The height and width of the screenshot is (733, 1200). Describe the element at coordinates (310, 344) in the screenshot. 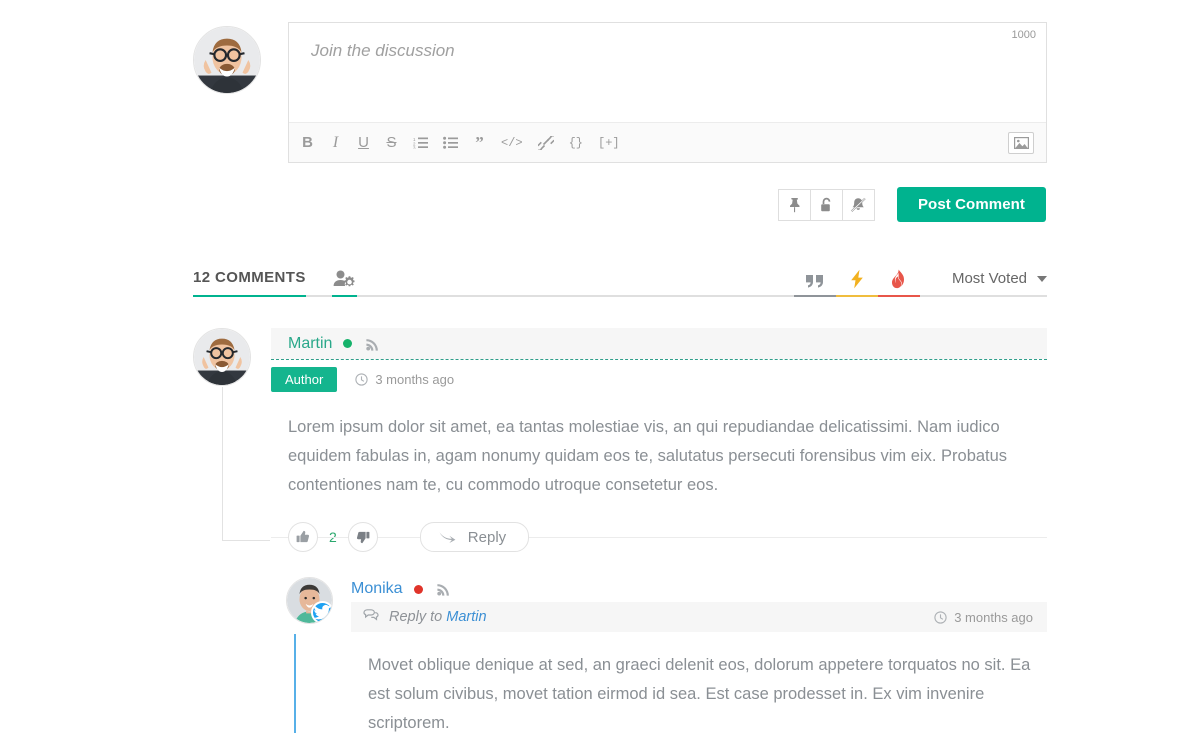

I see `comment-author-name: Martin` at that location.